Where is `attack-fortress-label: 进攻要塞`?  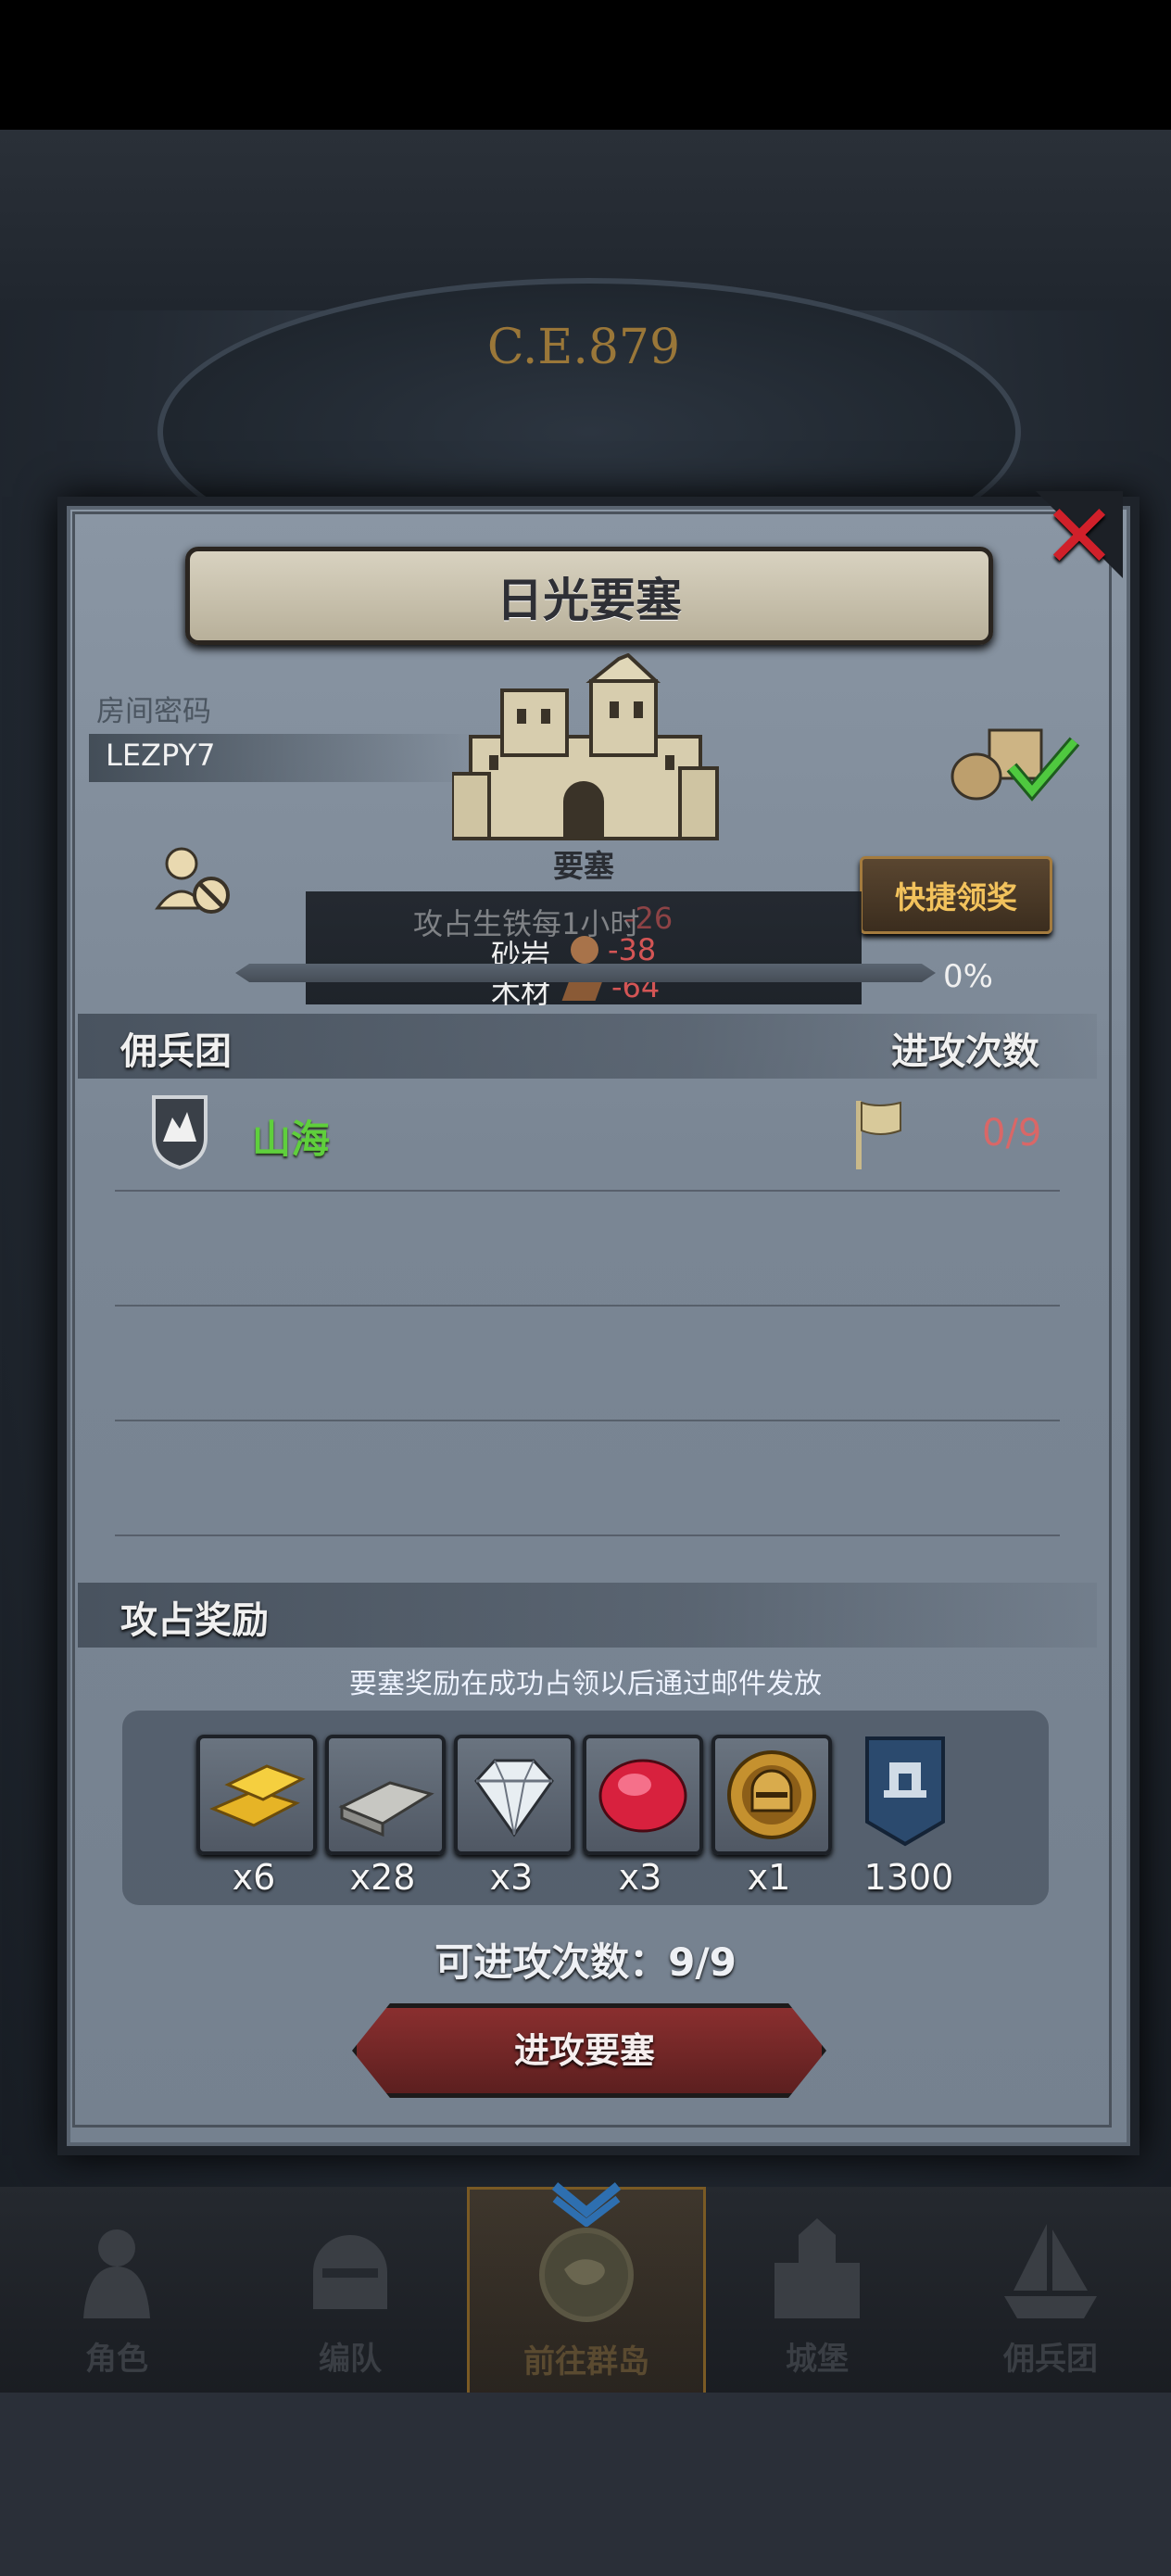
attack-fortress-label: 进攻要塞 is located at coordinates (584, 2048).